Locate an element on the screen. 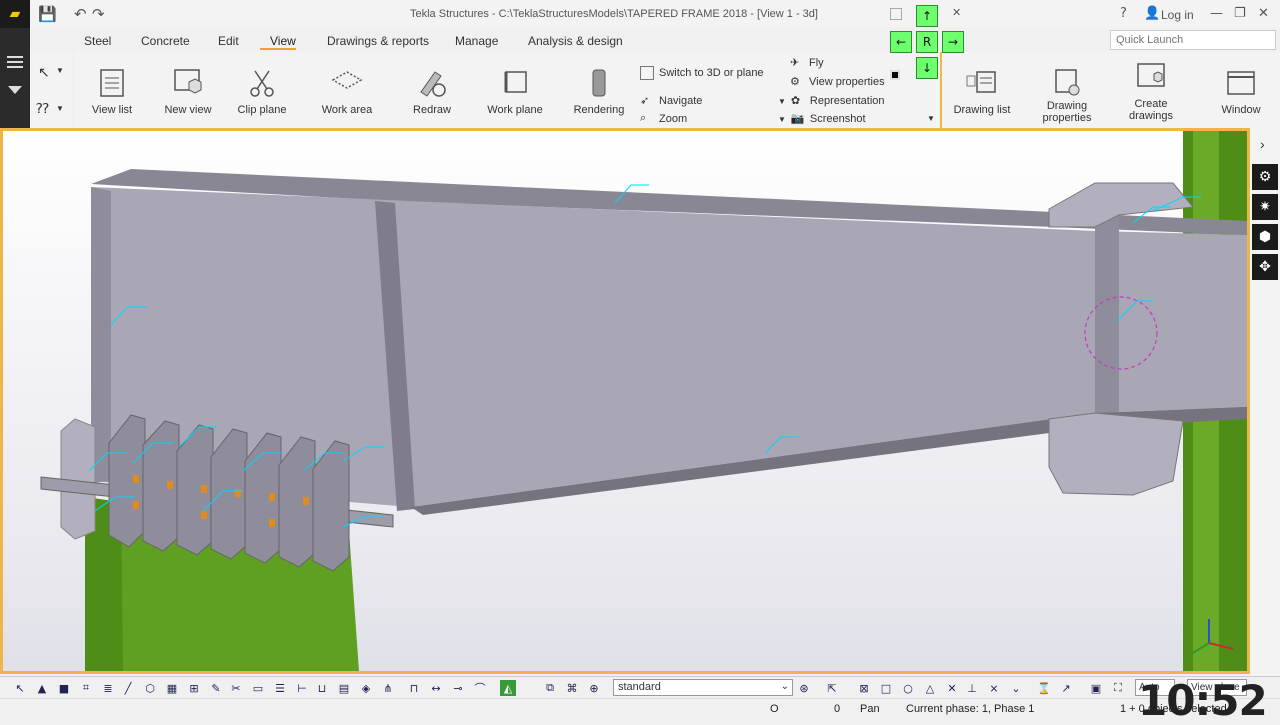 This screenshot has width=1280, height=725. minimize-view-icon is located at coordinates (896, 14).